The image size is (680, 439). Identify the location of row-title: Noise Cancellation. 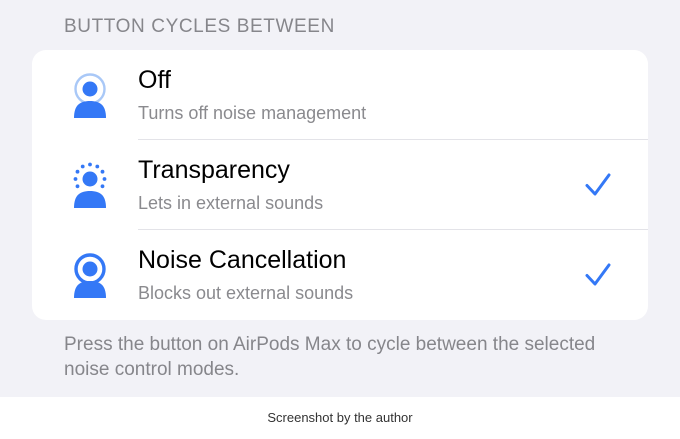
(242, 260).